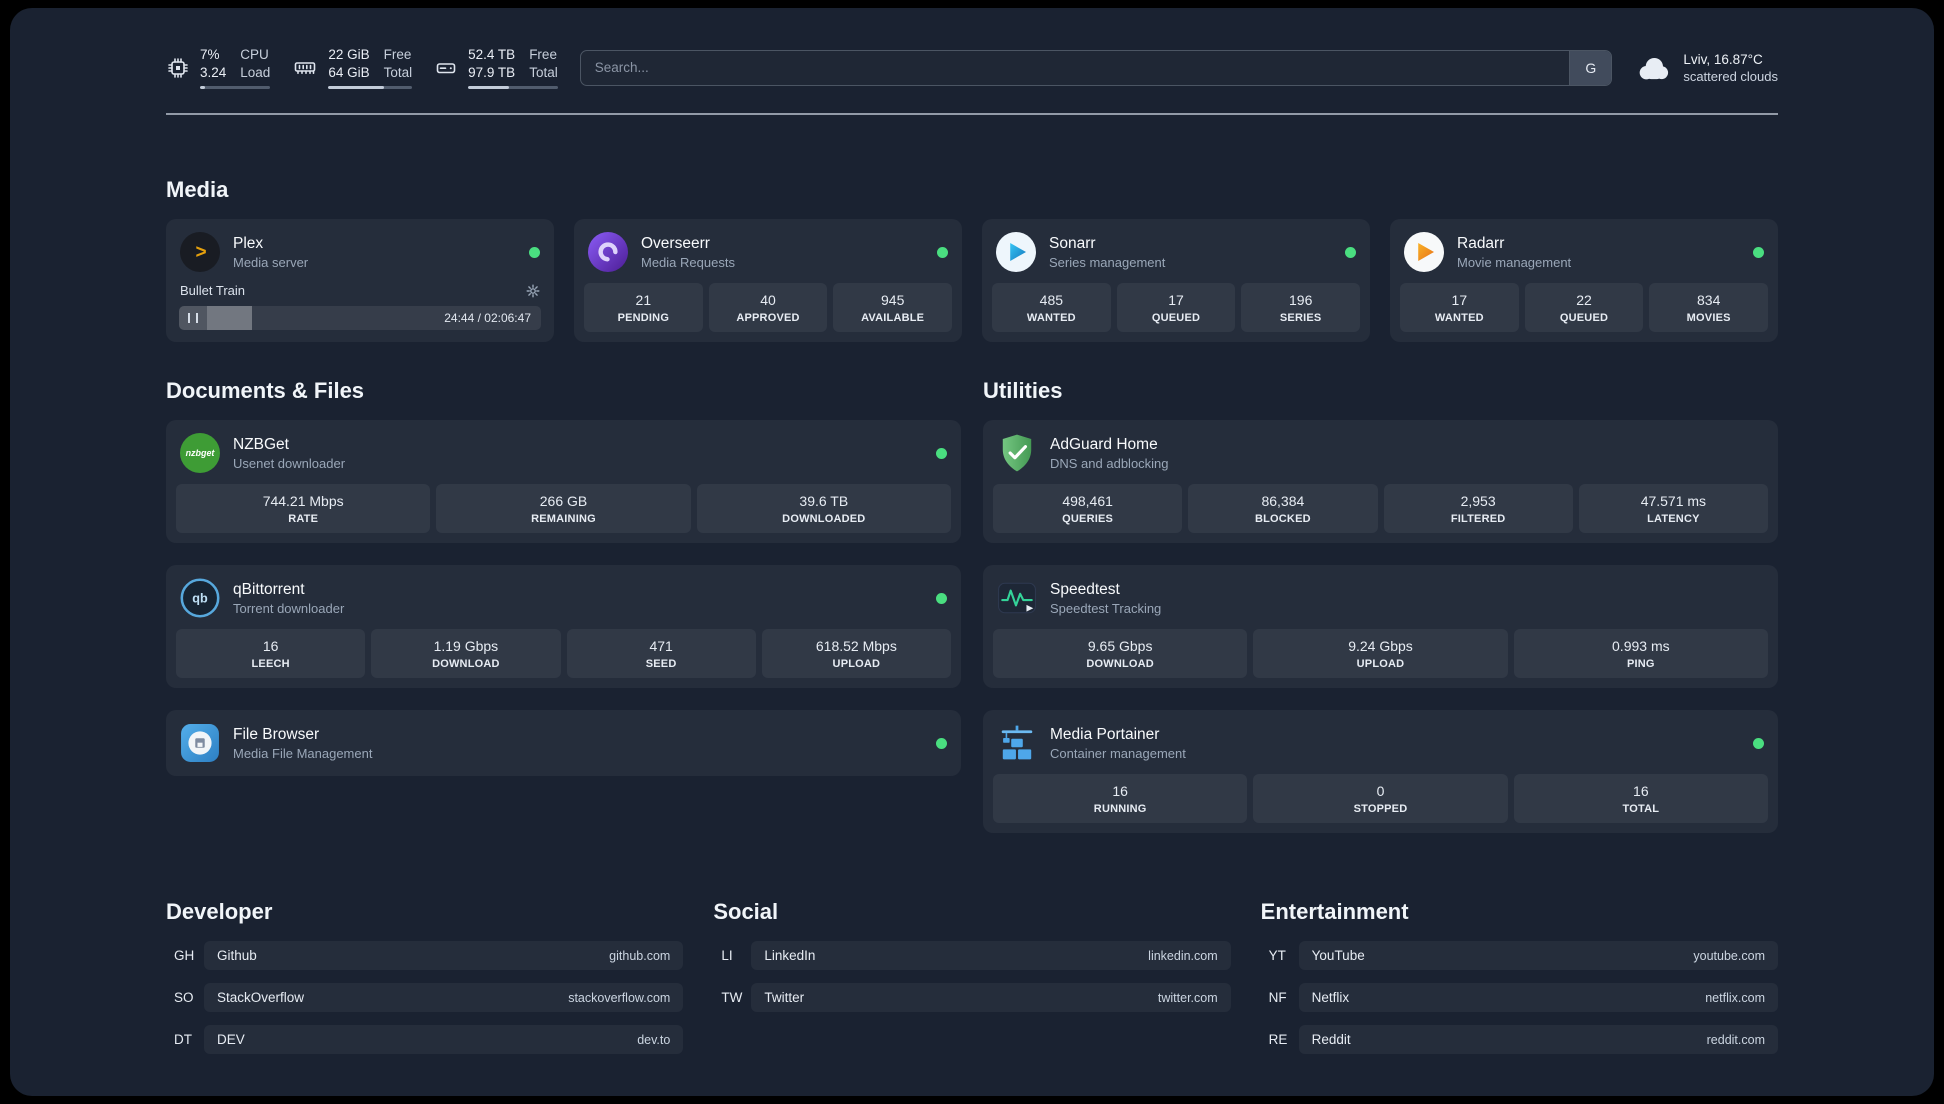  I want to click on service-subtitle: Speedtest Tracking, so click(1106, 608).